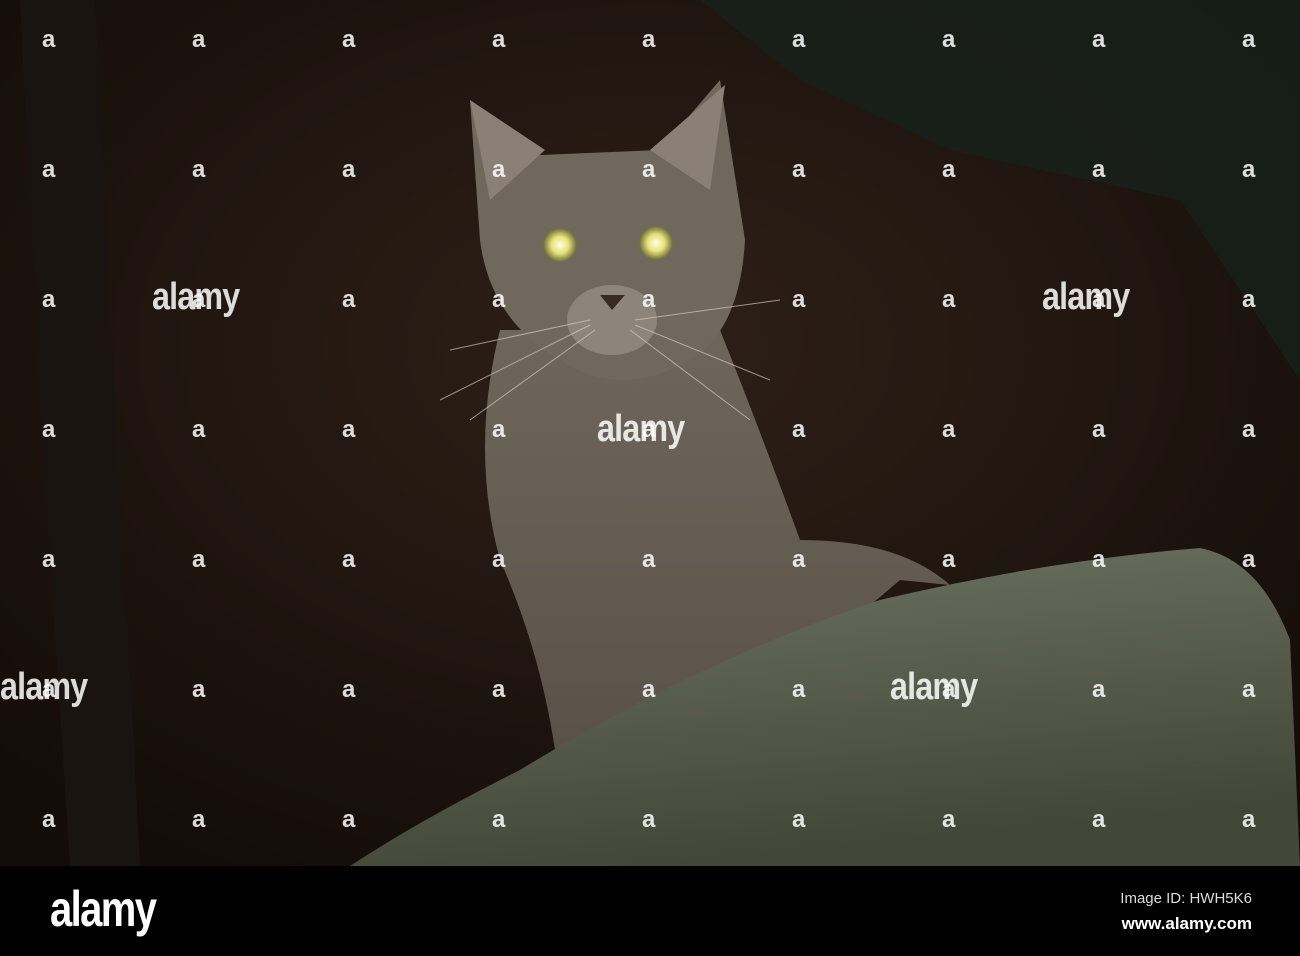  Describe the element at coordinates (650, 911) in the screenshot. I see `footer-bar: alamy Image ID: HWH5K6 www.alamy.com` at that location.